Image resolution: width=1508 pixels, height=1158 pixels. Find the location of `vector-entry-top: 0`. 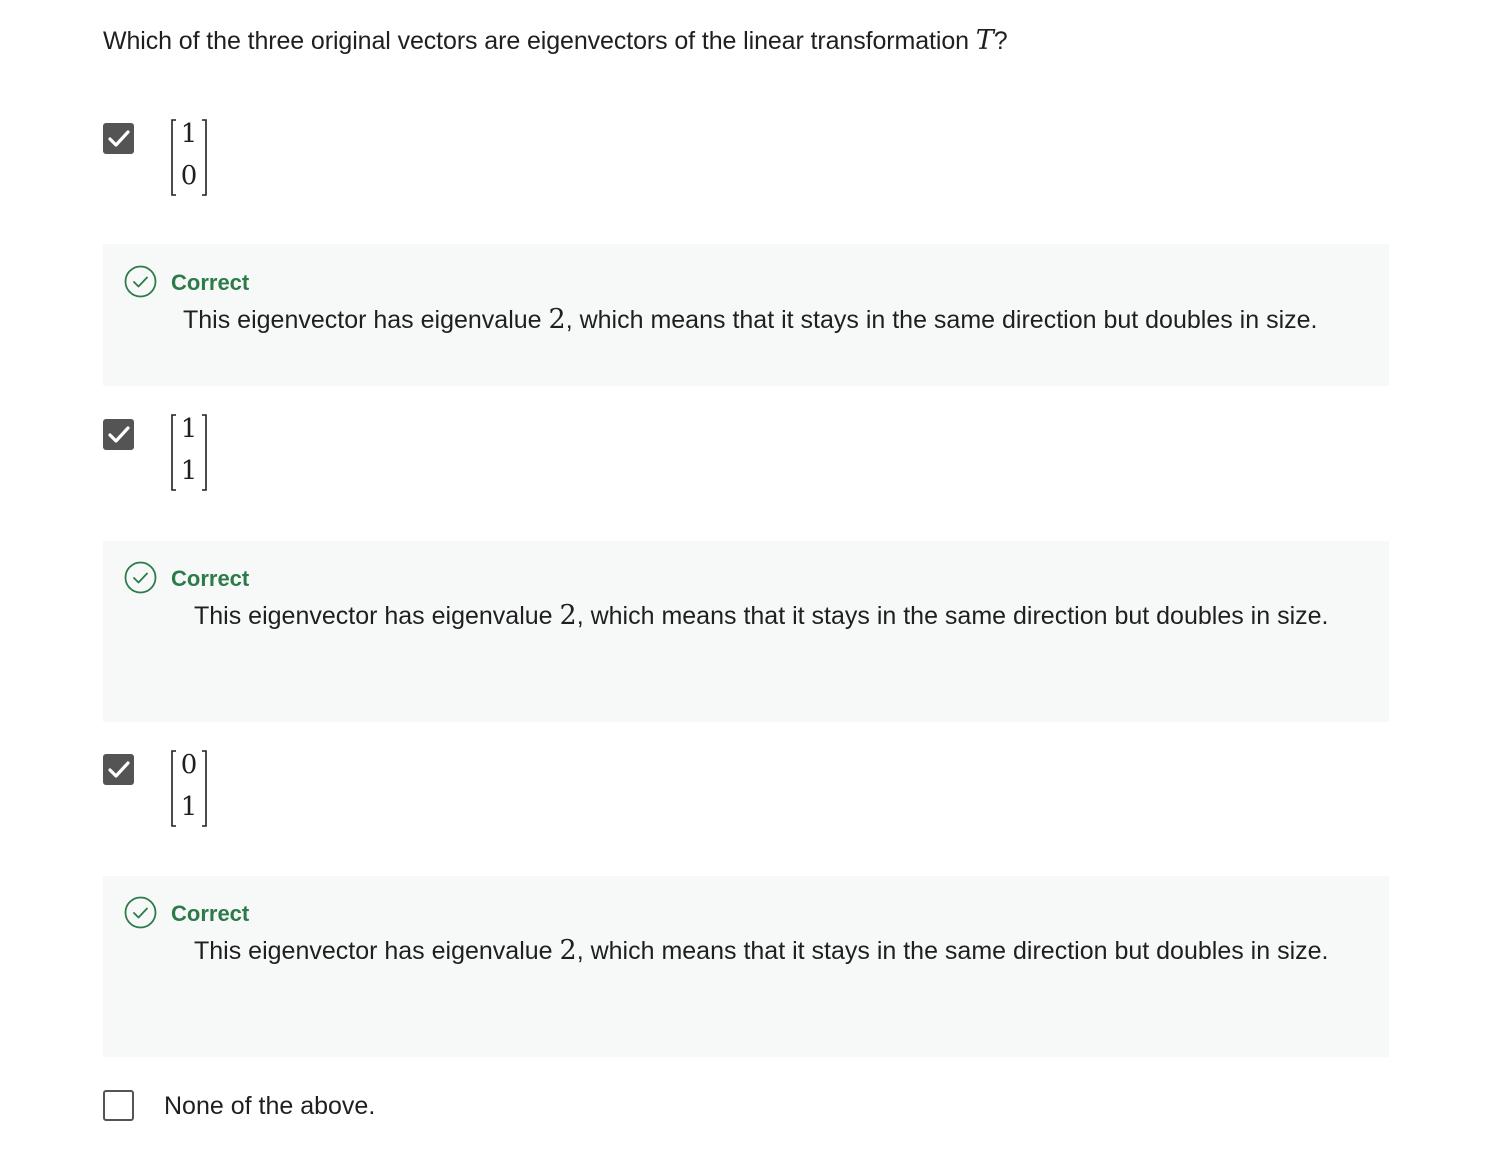

vector-entry-top: 0 is located at coordinates (189, 765).